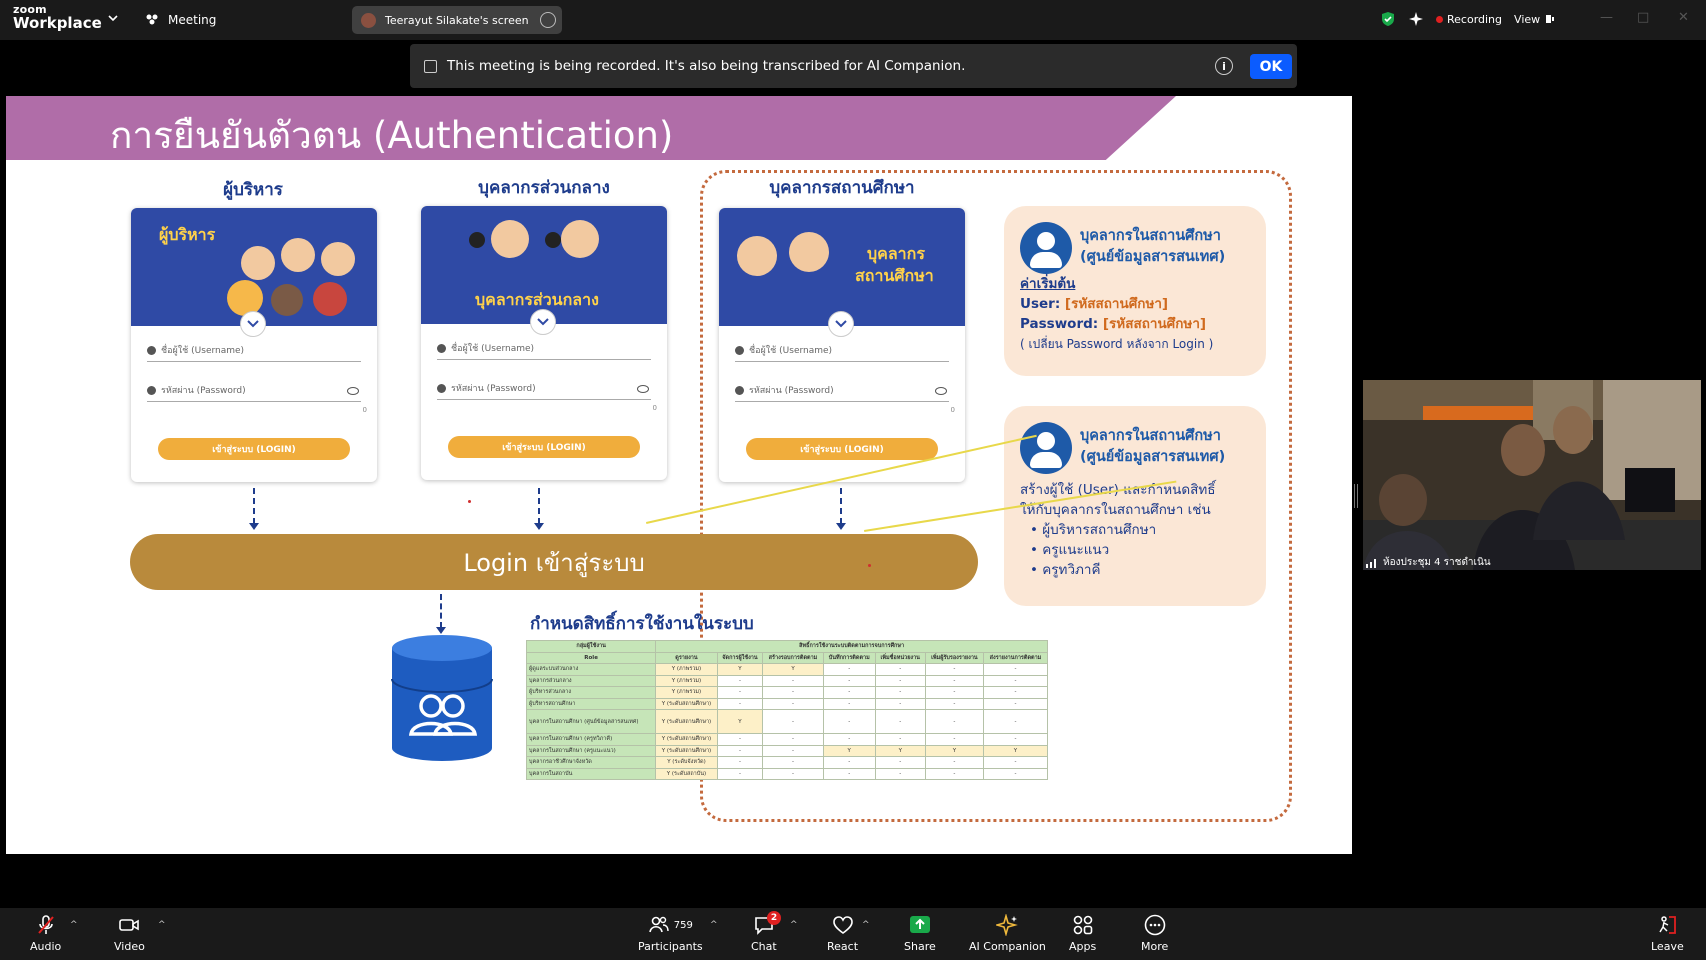 The height and width of the screenshot is (960, 1706). What do you see at coordinates (1439, 19) in the screenshot?
I see `recording-dot-icon` at bounding box center [1439, 19].